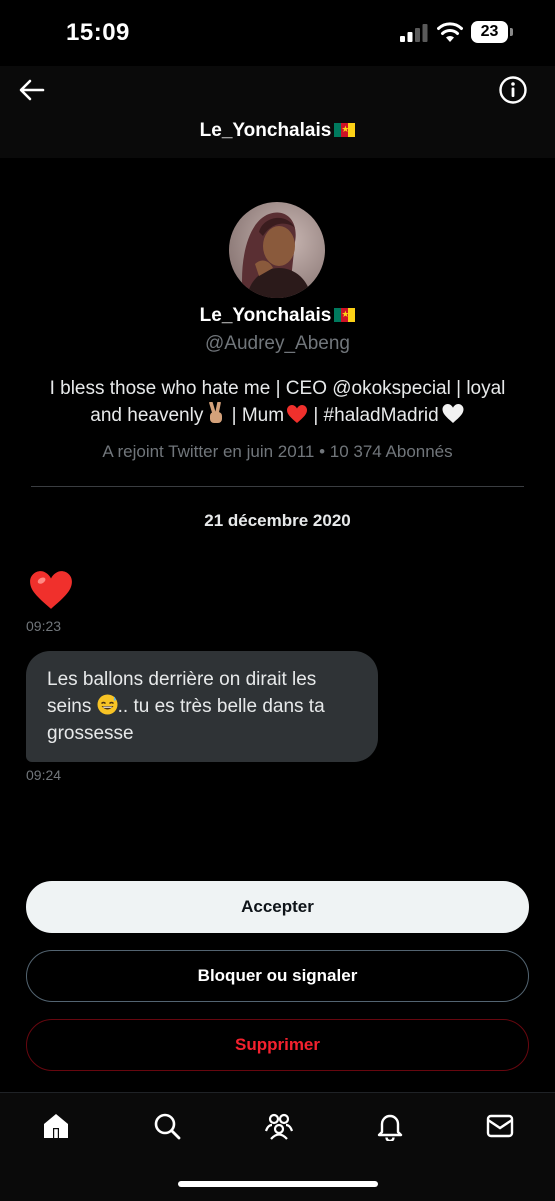 The height and width of the screenshot is (1201, 555). Describe the element at coordinates (147, 415) in the screenshot. I see `bio-text-a: and heavenly` at that location.